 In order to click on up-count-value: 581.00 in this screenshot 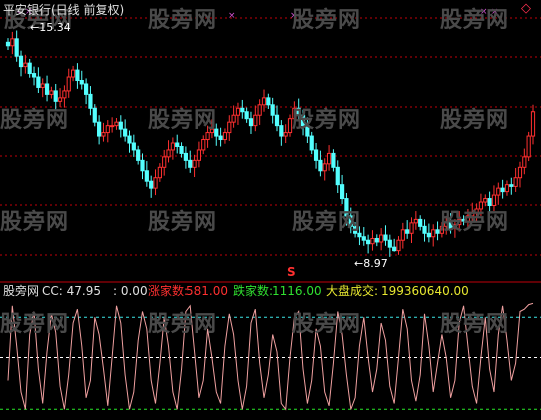, I will do `click(207, 291)`.